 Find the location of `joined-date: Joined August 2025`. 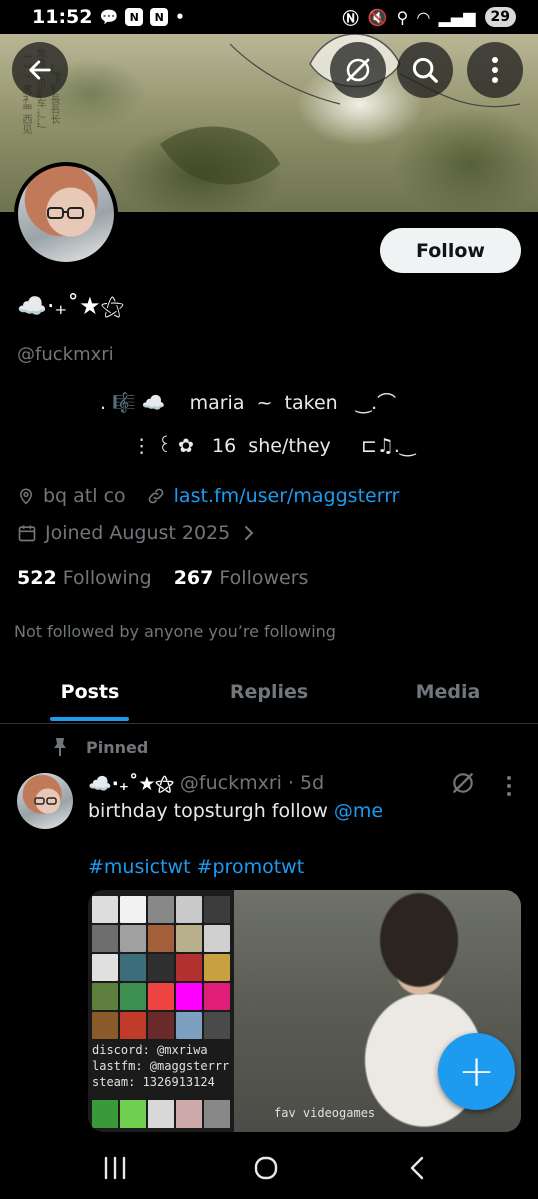

joined-date: Joined August 2025 is located at coordinates (138, 533).